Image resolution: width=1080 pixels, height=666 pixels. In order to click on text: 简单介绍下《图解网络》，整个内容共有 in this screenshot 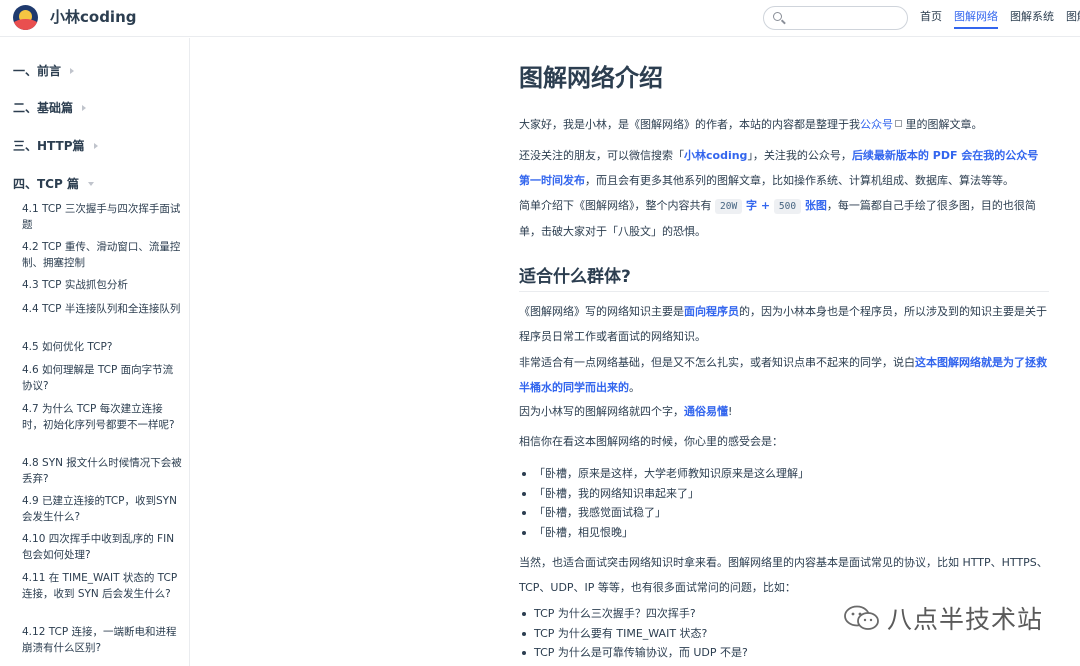, I will do `click(617, 205)`.